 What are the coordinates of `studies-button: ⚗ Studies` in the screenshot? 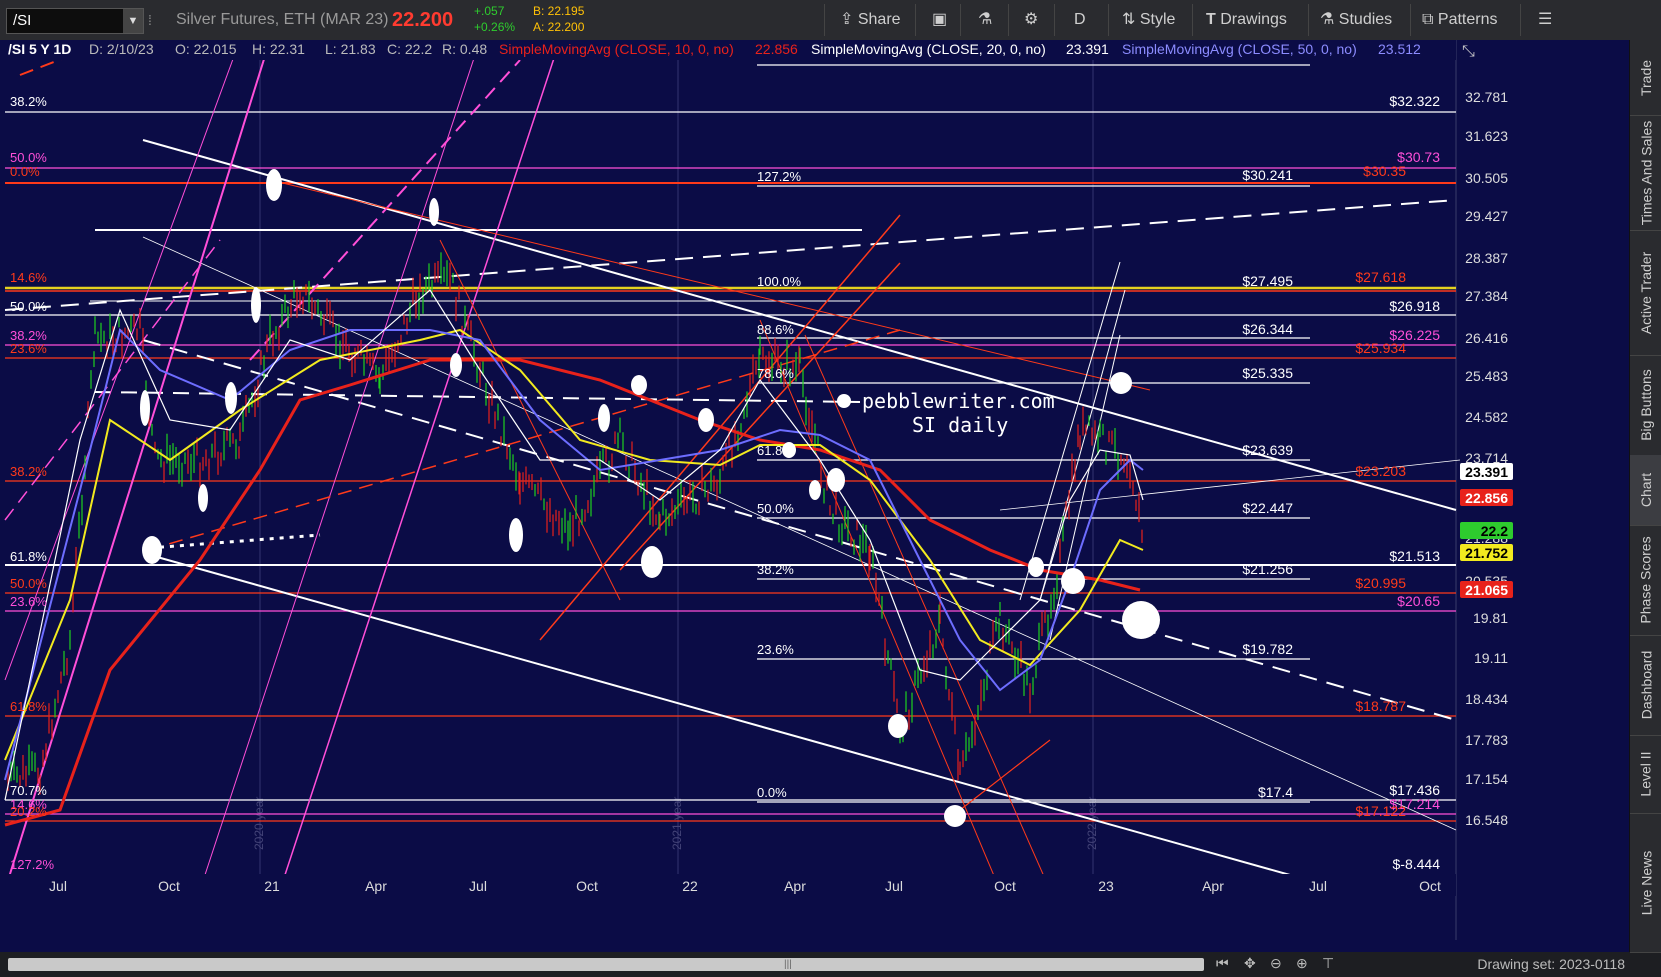 It's located at (1356, 20).